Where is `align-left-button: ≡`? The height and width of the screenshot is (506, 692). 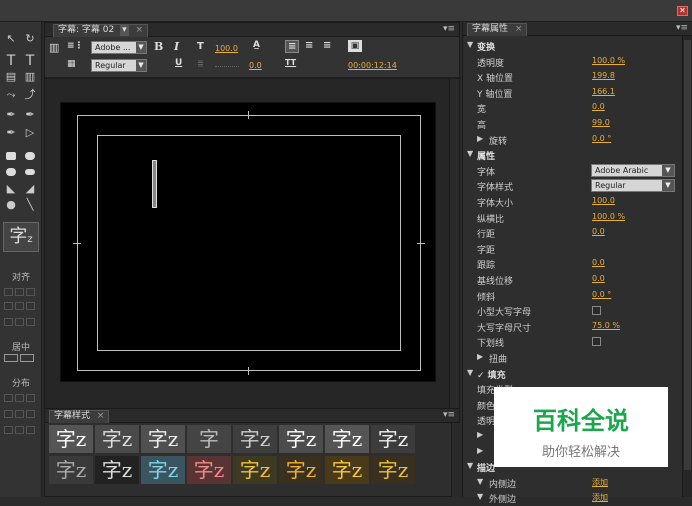
align-left-button: ≡ is located at coordinates (292, 46).